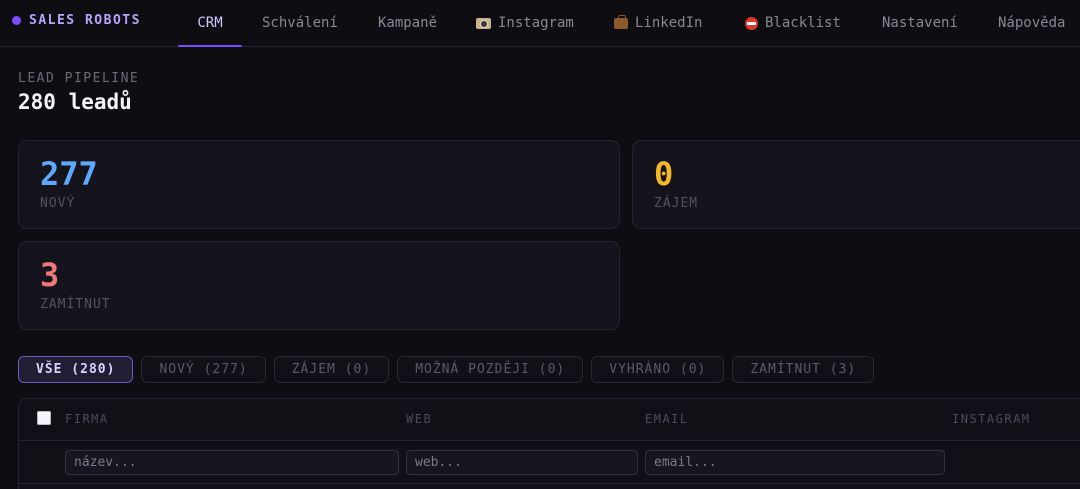  Describe the element at coordinates (621, 21) in the screenshot. I see `briefcase-icon` at that location.